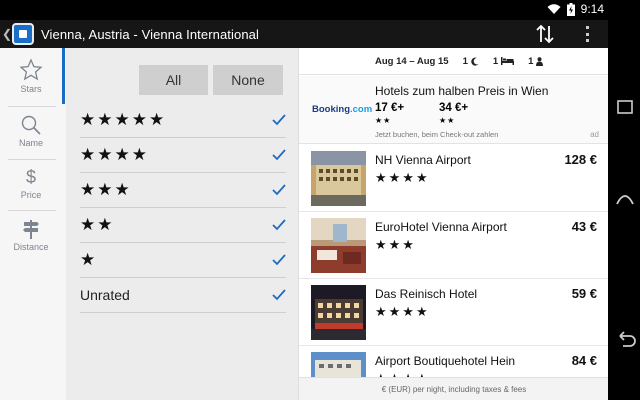 The image size is (640, 400). I want to click on hotel-price: 43 €, so click(584, 226).